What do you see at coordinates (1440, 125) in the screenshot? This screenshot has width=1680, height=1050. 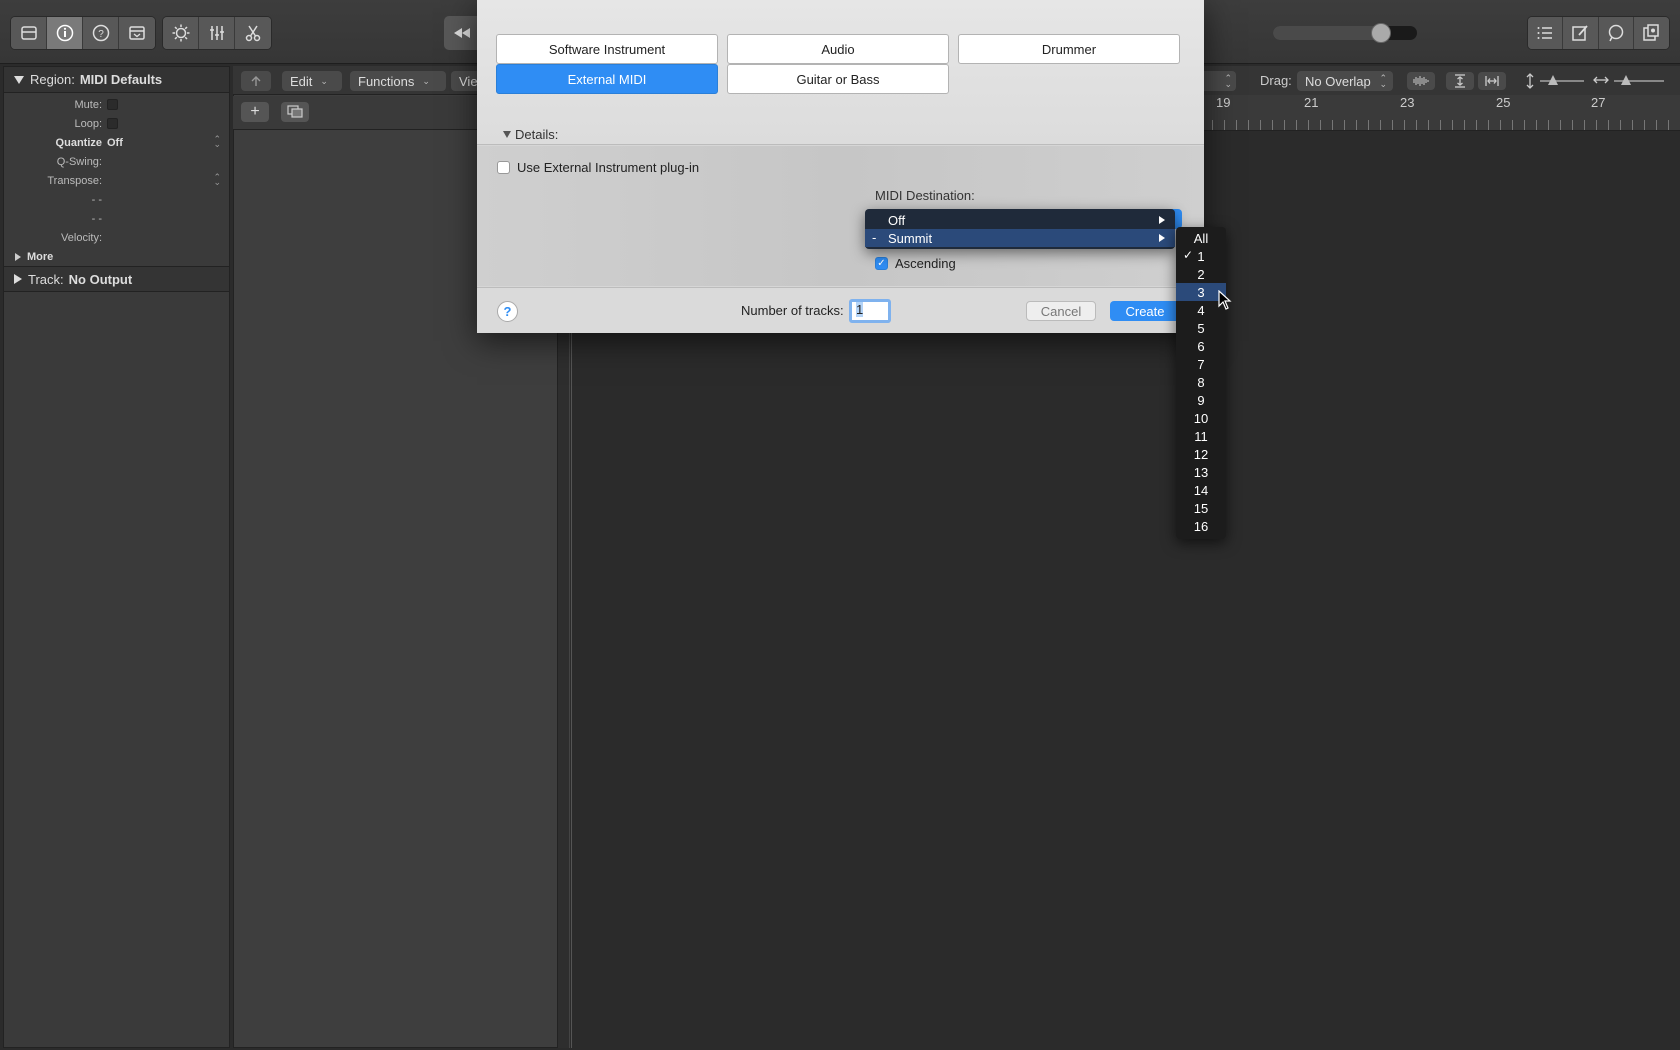 I see `ruler-ticks` at bounding box center [1440, 125].